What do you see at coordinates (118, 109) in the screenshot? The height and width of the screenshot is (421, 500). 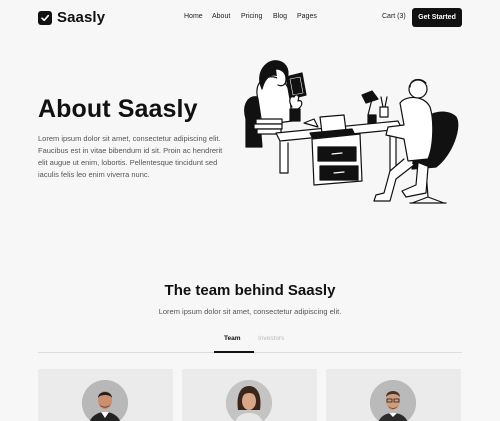 I see `page-title: About Saasly` at bounding box center [118, 109].